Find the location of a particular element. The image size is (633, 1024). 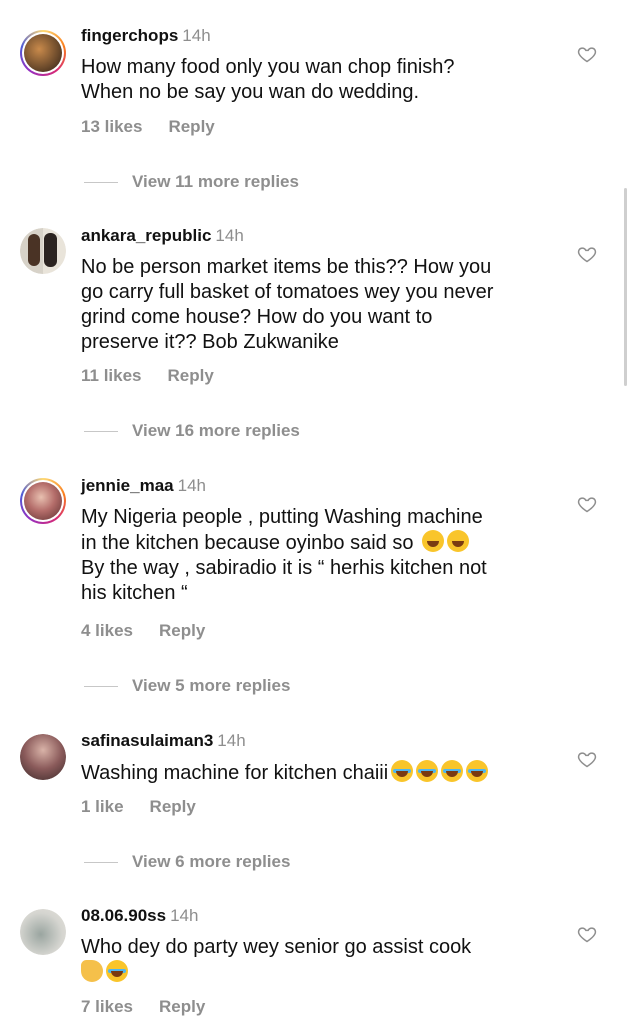

comment-header: ankara_republic 14h is located at coordinates (162, 236).